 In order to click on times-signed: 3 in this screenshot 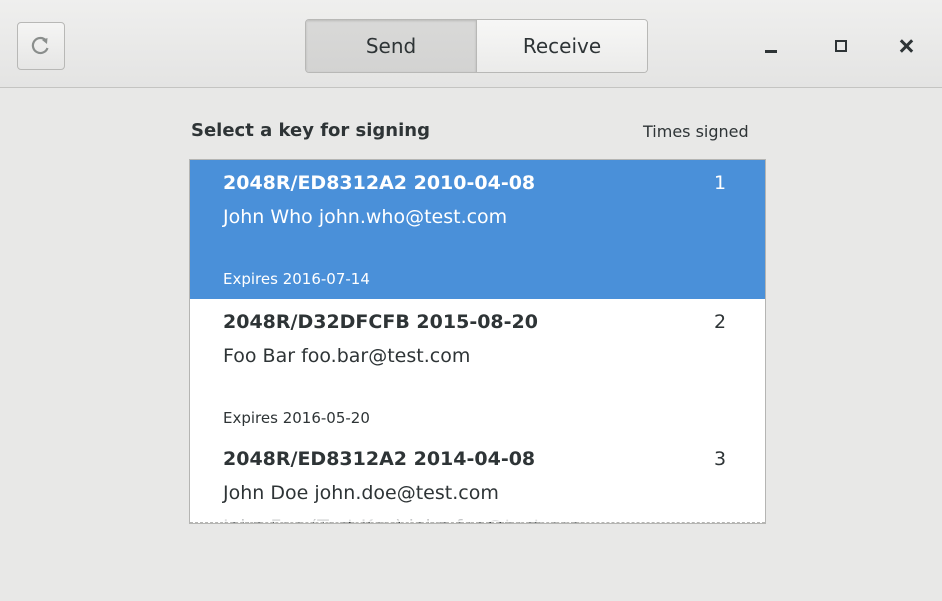, I will do `click(720, 459)`.